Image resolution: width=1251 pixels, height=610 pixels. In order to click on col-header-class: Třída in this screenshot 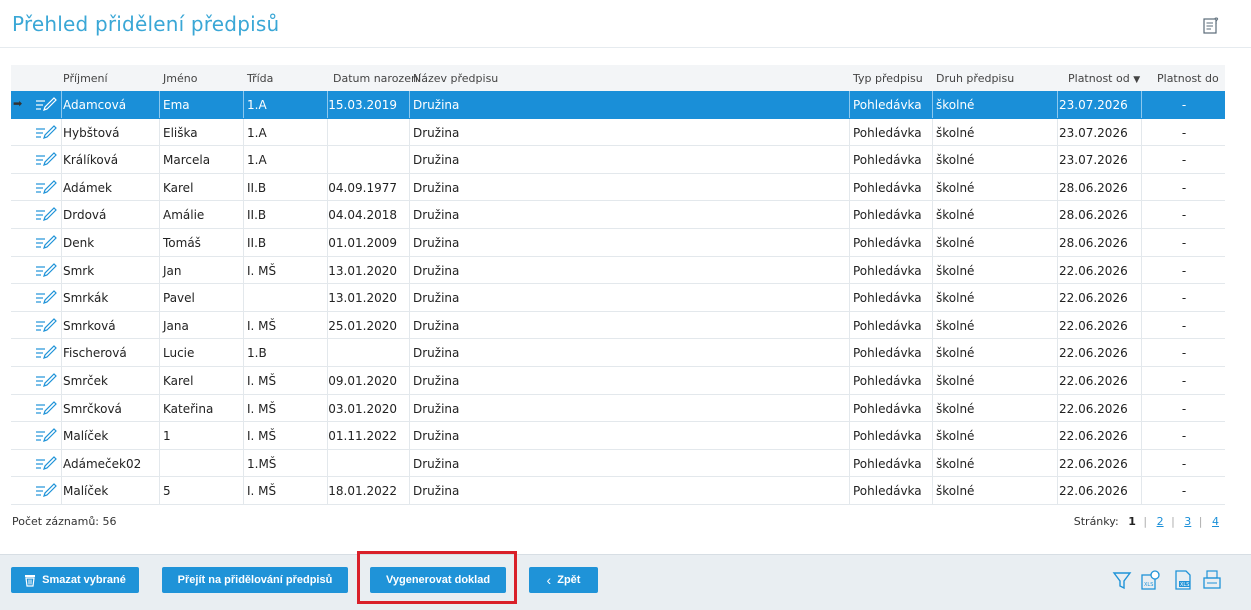, I will do `click(260, 78)`.